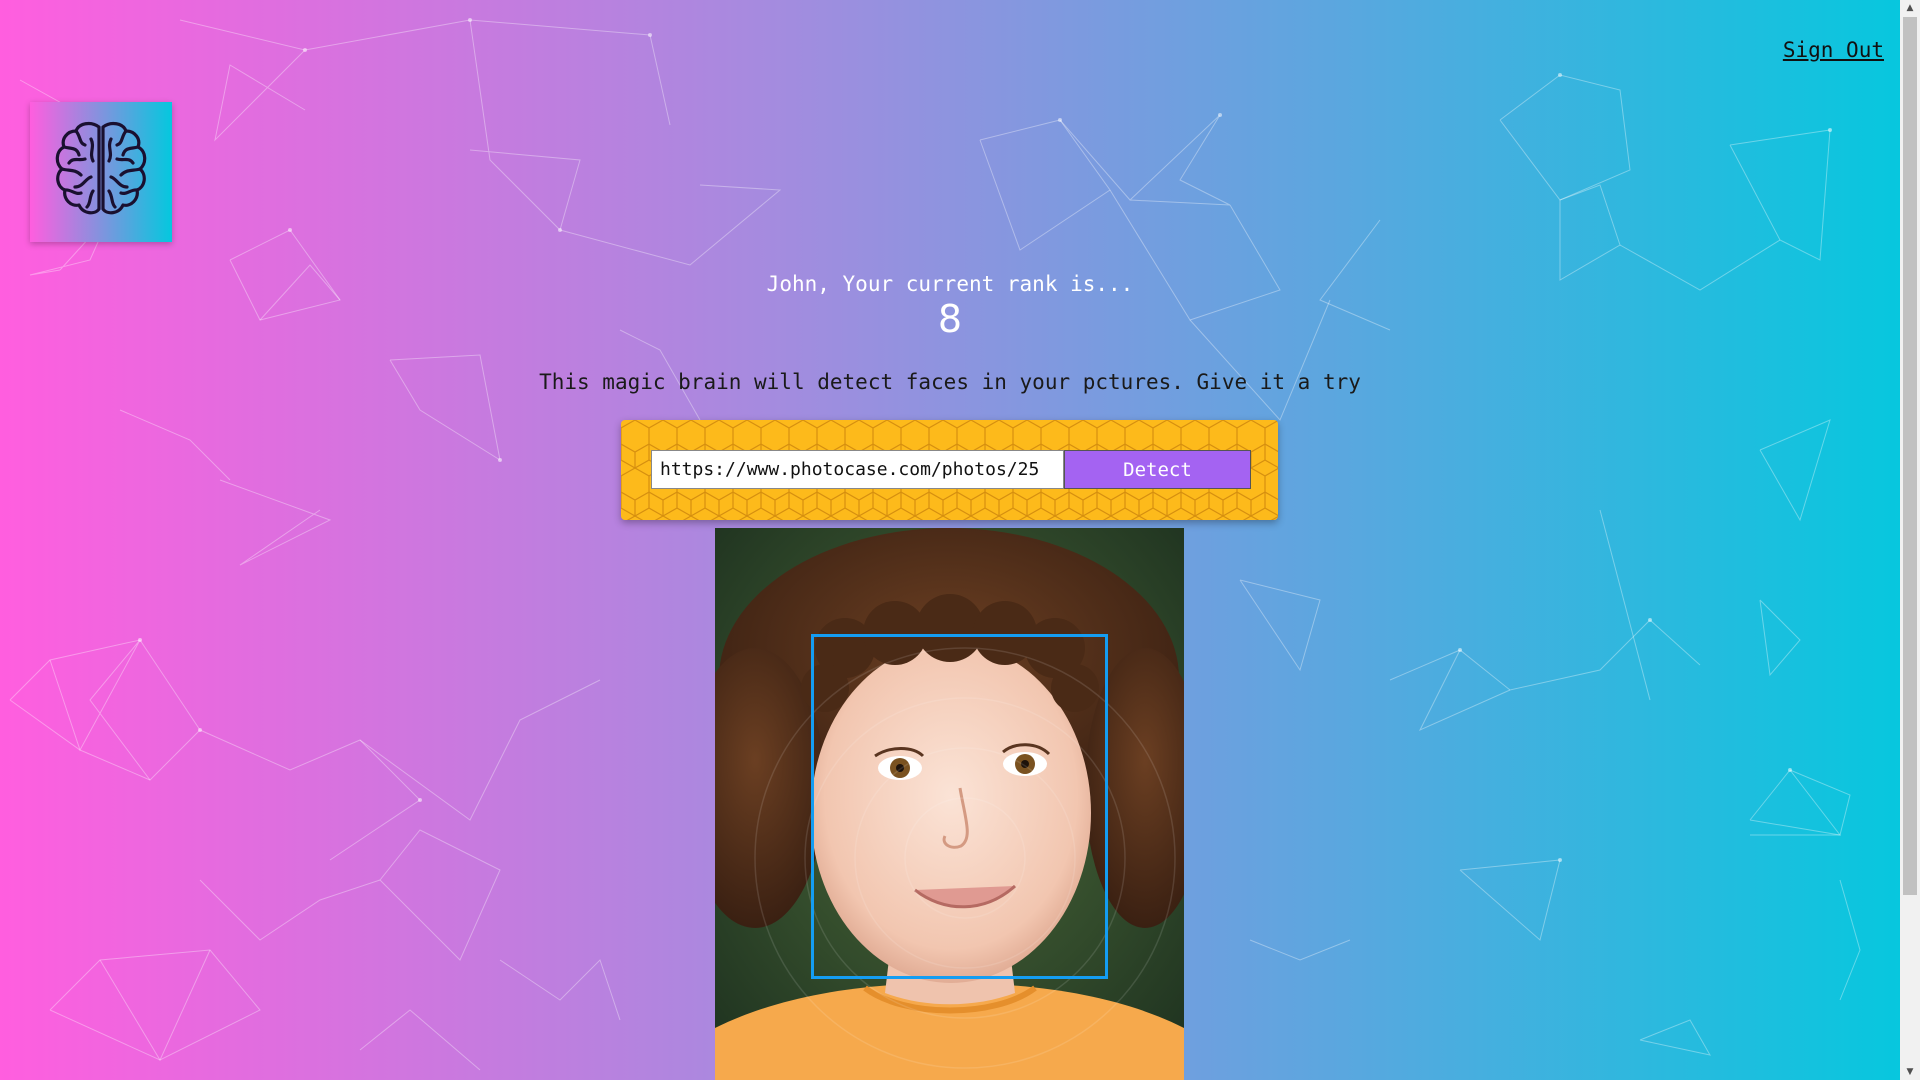 Image resolution: width=1920 pixels, height=1080 pixels. What do you see at coordinates (1157, 469) in the screenshot?
I see `detect-button: Detect` at bounding box center [1157, 469].